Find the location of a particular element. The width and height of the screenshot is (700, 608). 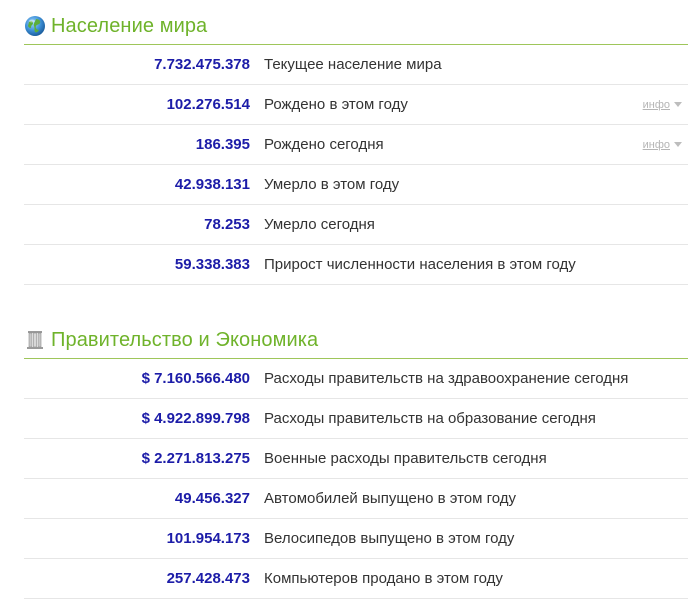

stat-value: $ 2.271.813.275 is located at coordinates (195, 458).